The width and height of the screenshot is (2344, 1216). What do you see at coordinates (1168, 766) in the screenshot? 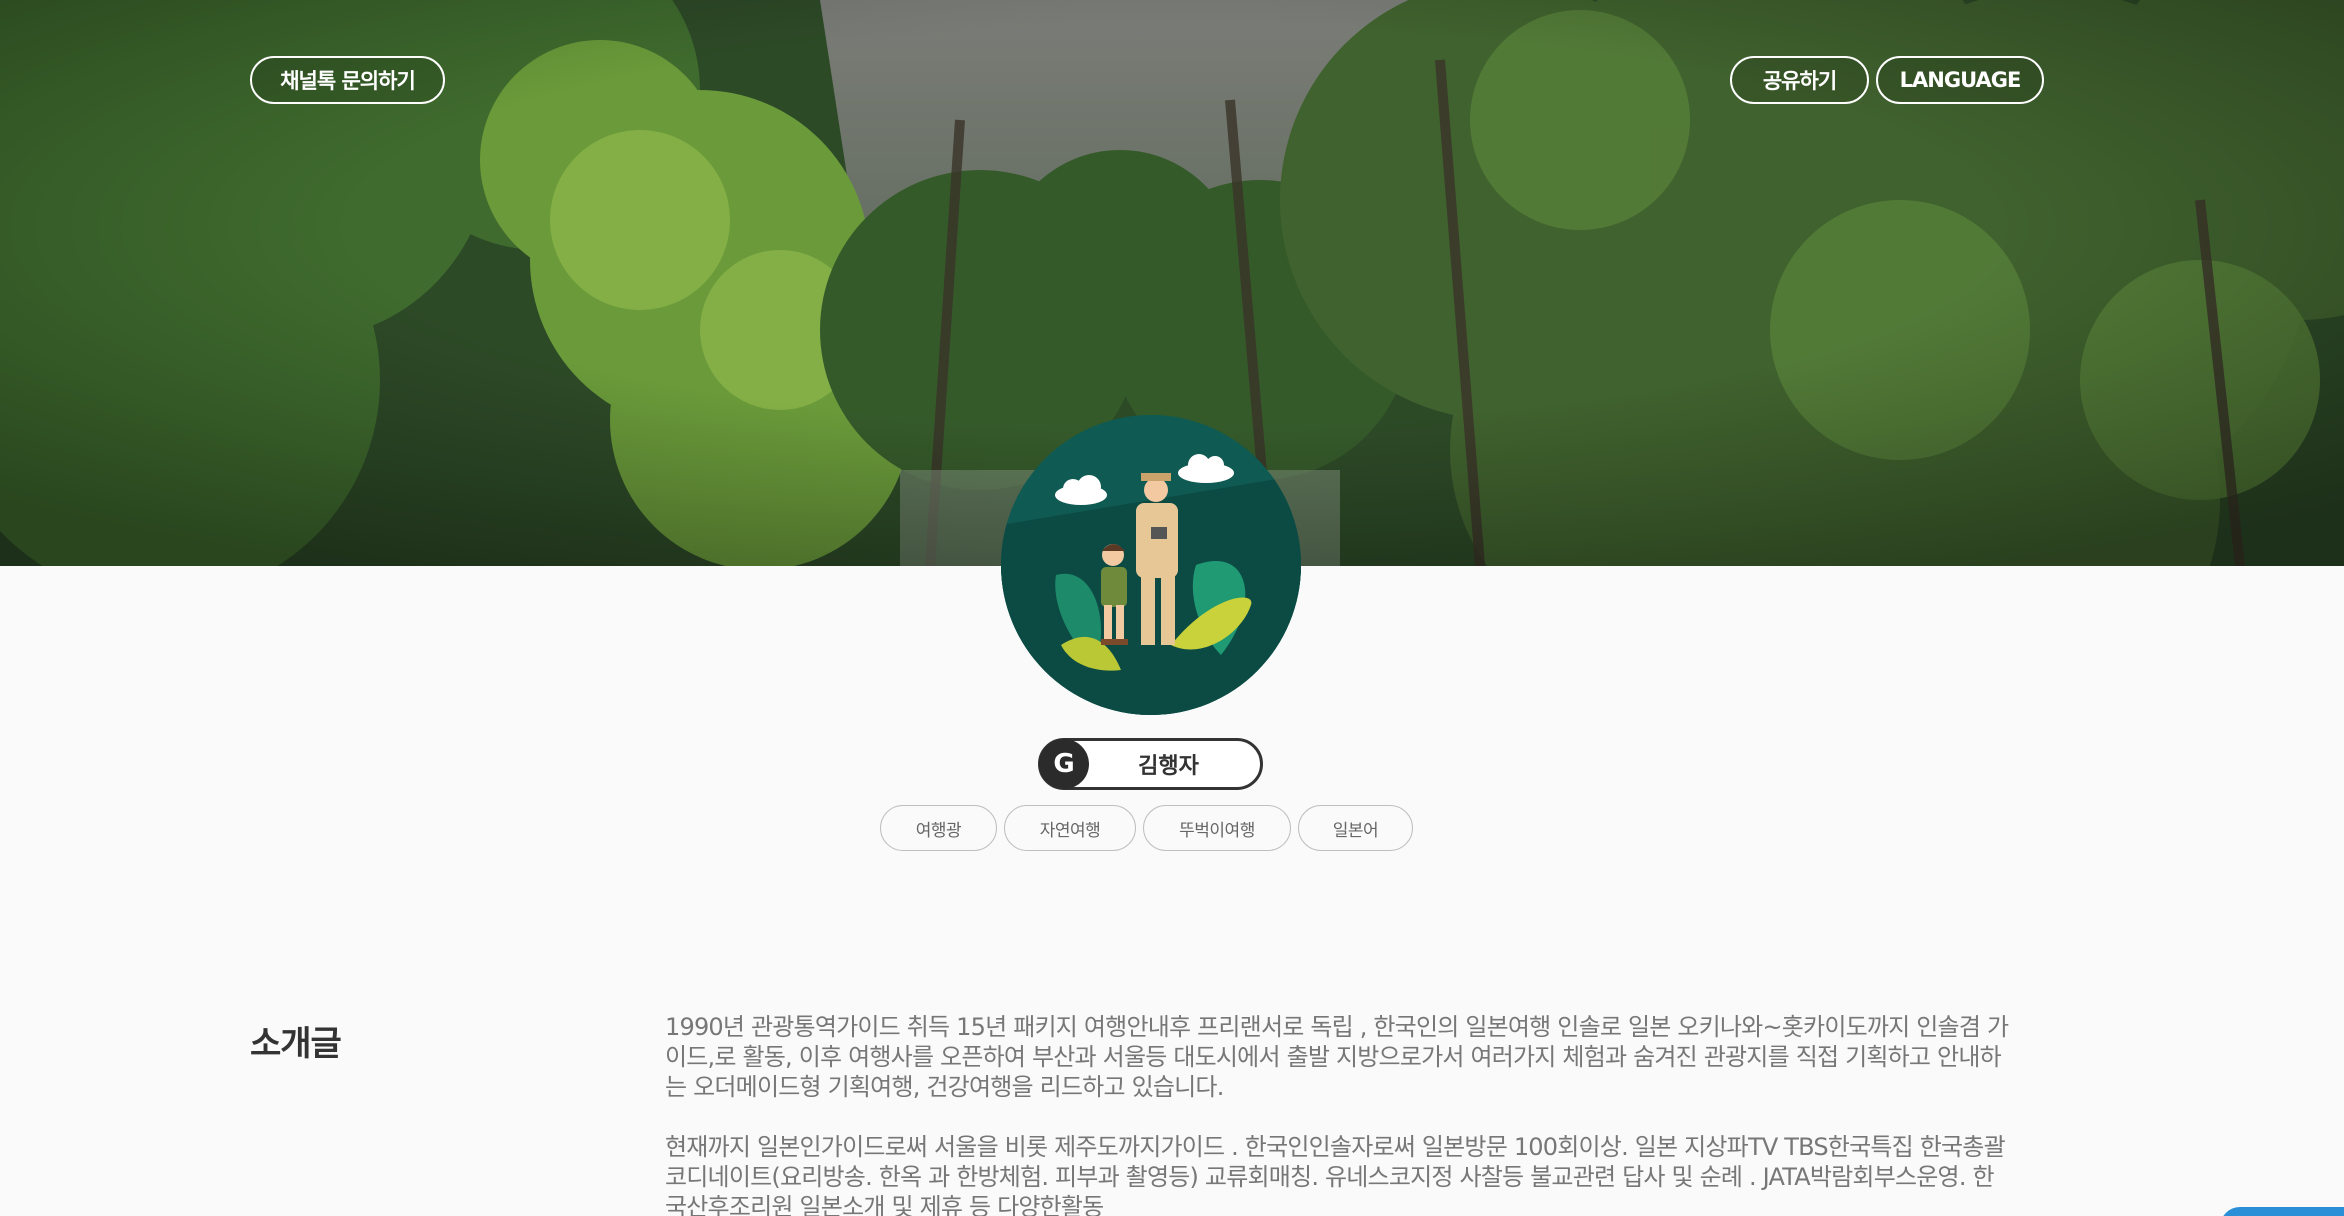
I see `guide-name: 김행자` at bounding box center [1168, 766].